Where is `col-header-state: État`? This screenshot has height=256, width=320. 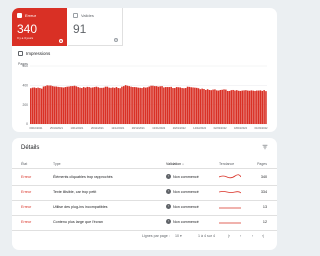
col-header-state: État is located at coordinates (24, 164).